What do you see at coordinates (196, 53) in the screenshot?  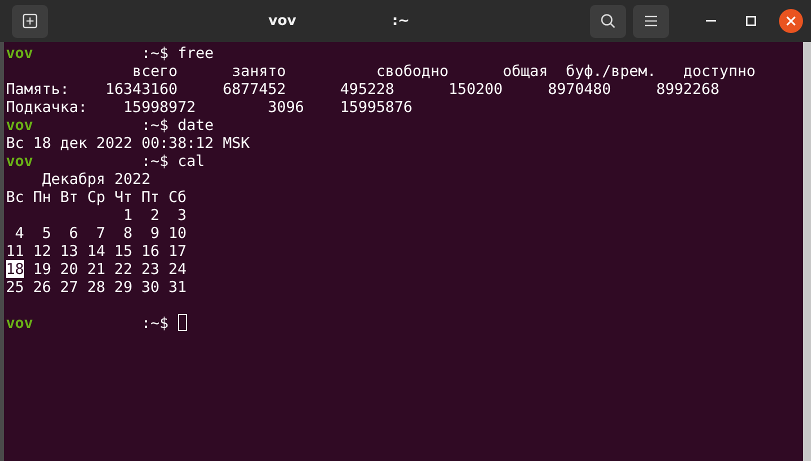 I see `command-text: free` at bounding box center [196, 53].